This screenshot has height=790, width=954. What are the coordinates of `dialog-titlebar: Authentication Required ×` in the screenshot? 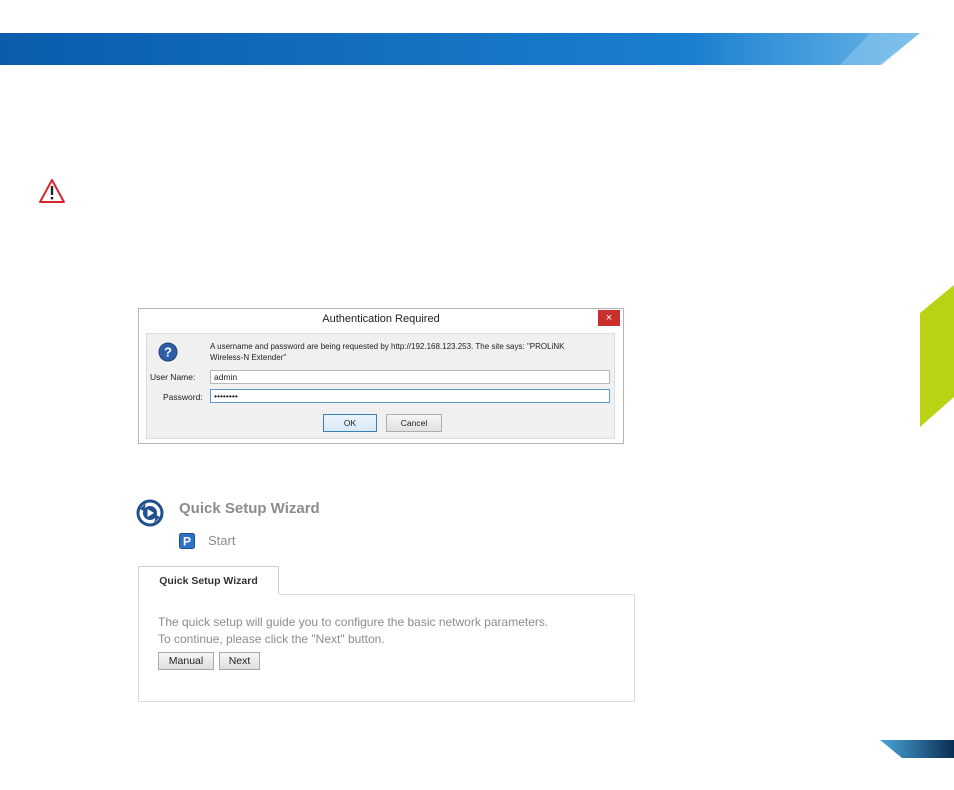 It's located at (381, 320).